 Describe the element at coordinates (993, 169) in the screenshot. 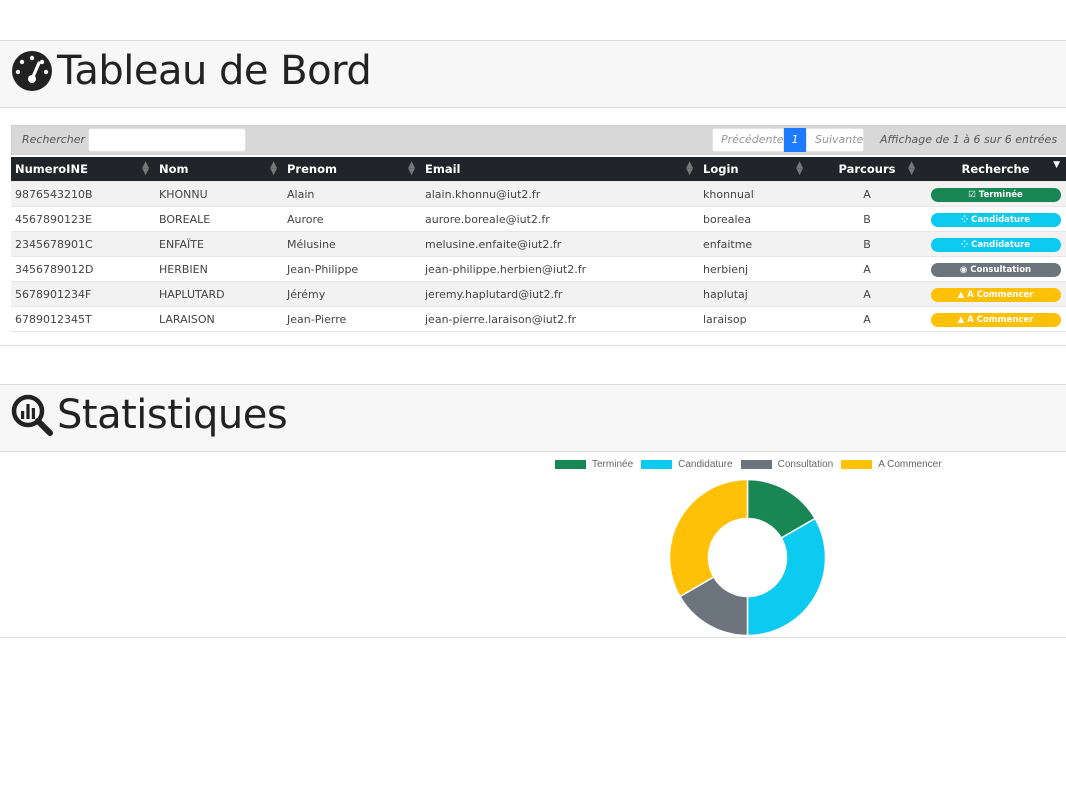

I see `column-header-recherche: Recherche ▼` at that location.